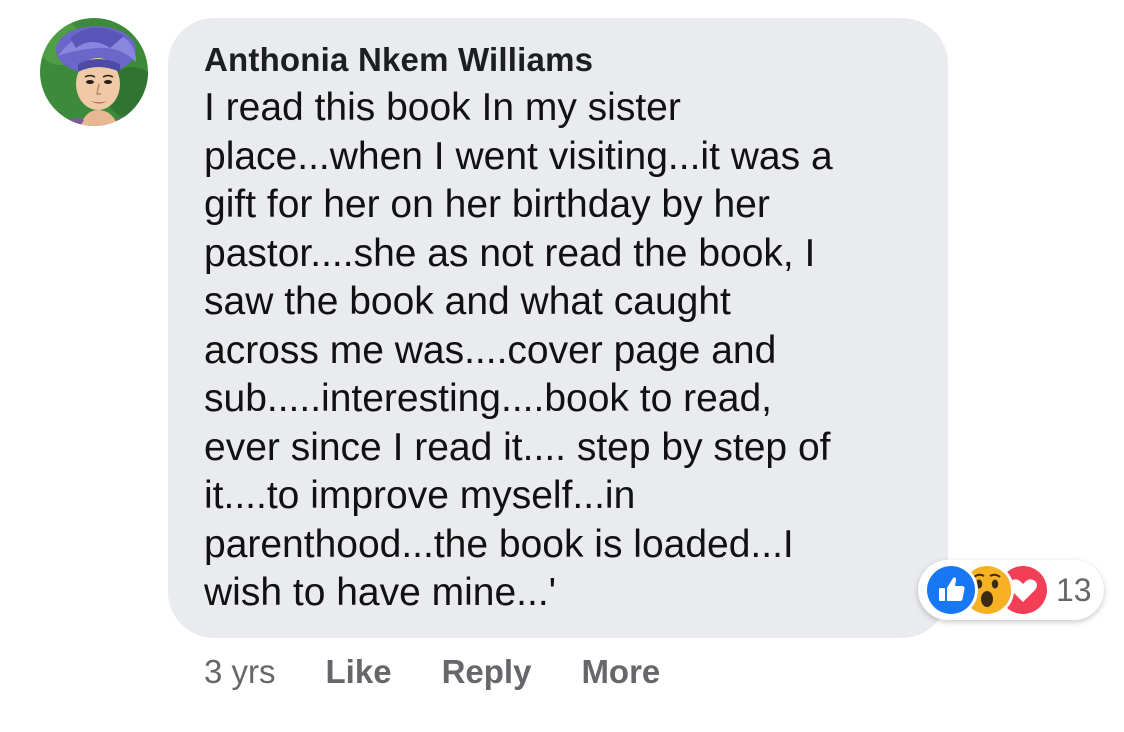 This screenshot has width=1124, height=732. What do you see at coordinates (1074, 589) in the screenshot?
I see `reaction-count: 13` at bounding box center [1074, 589].